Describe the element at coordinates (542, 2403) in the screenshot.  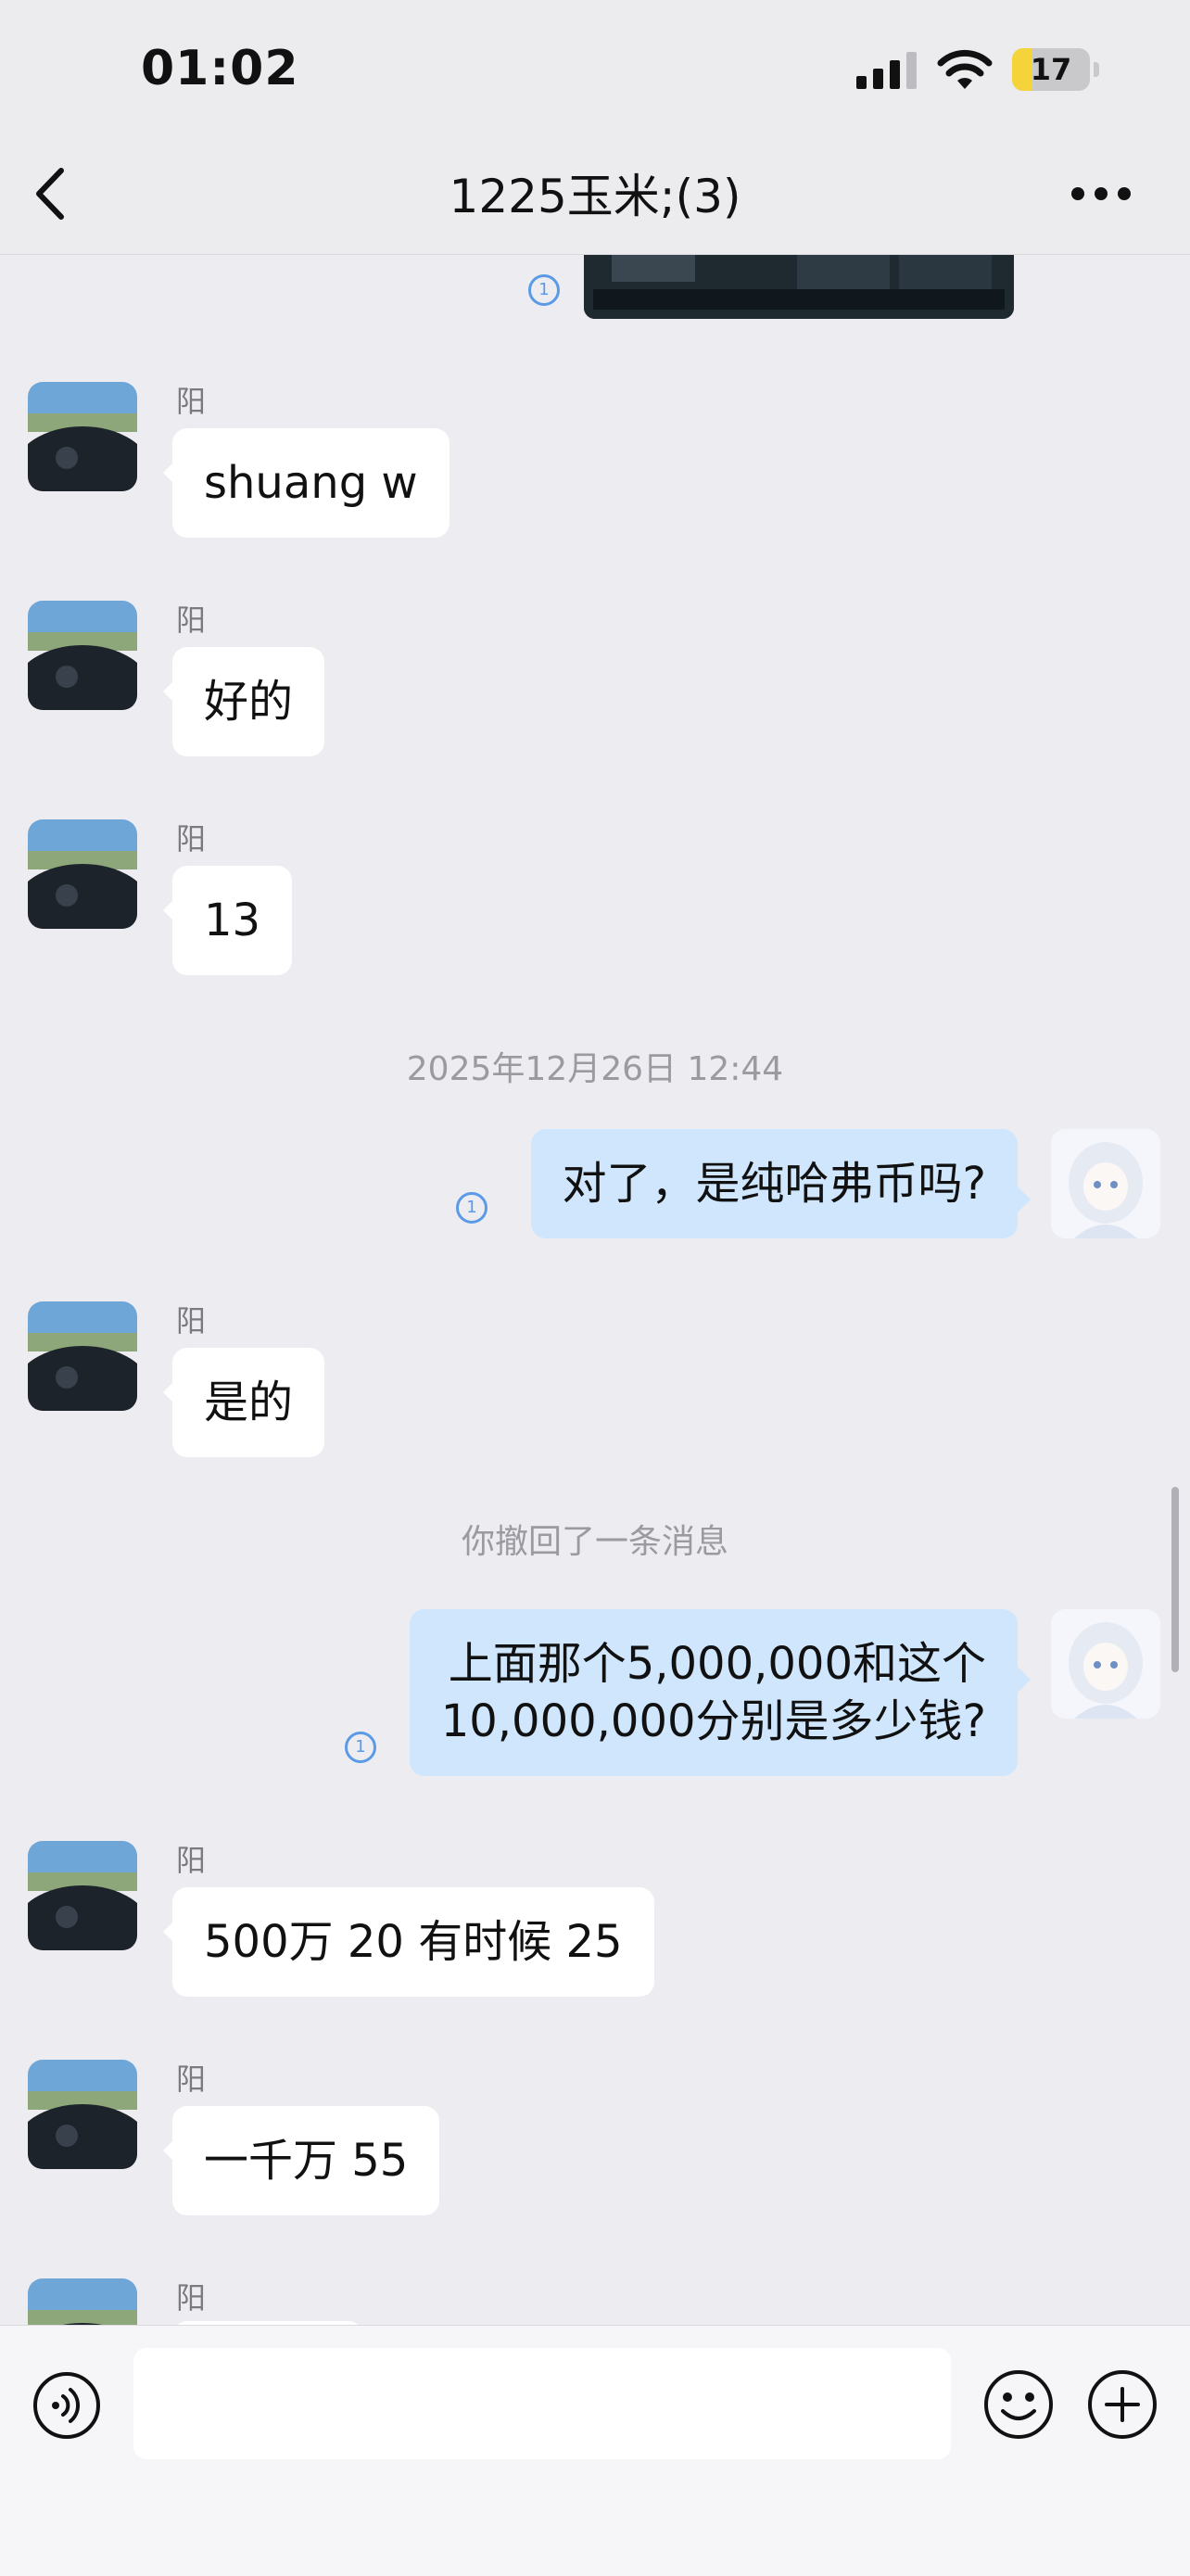
I see `message-input` at that location.